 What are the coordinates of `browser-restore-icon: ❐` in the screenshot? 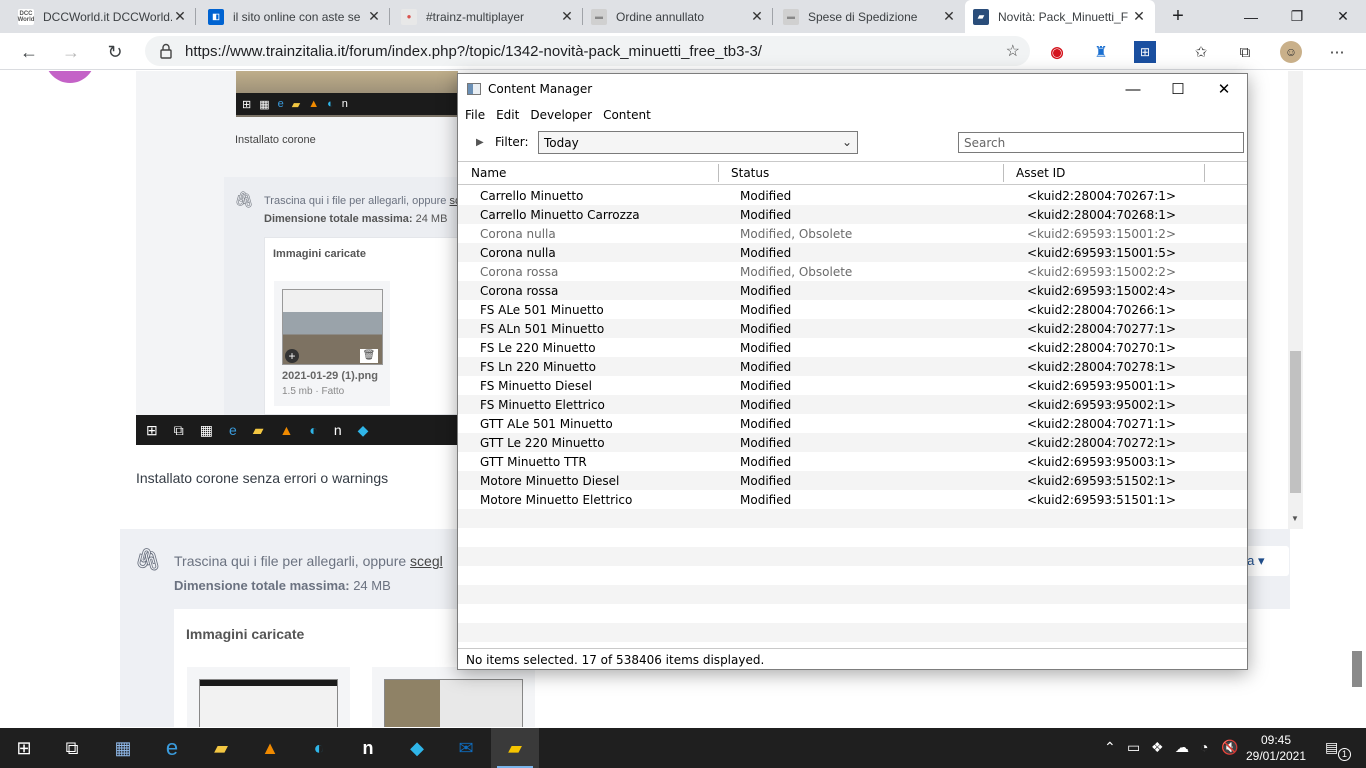 It's located at (1297, 16).